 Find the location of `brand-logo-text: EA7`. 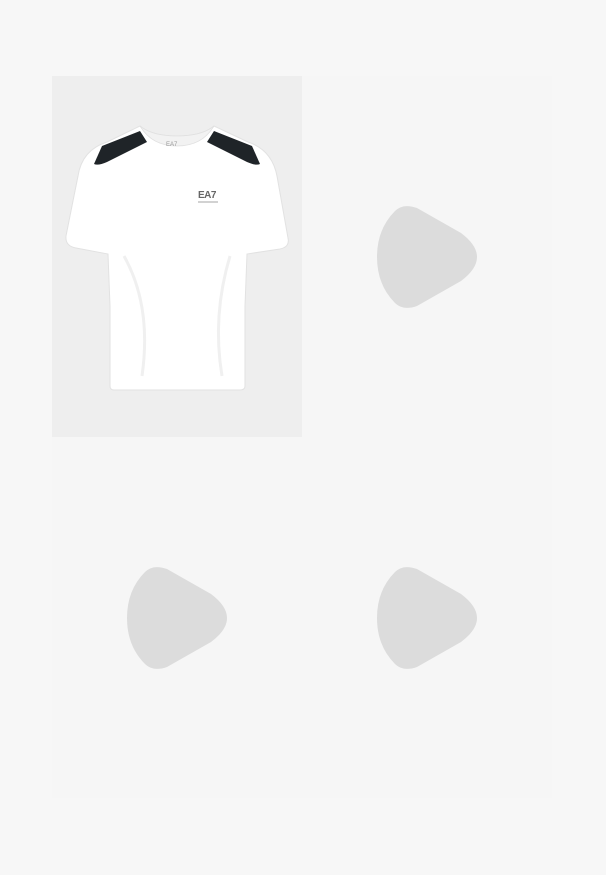

brand-logo-text: EA7 is located at coordinates (207, 195).